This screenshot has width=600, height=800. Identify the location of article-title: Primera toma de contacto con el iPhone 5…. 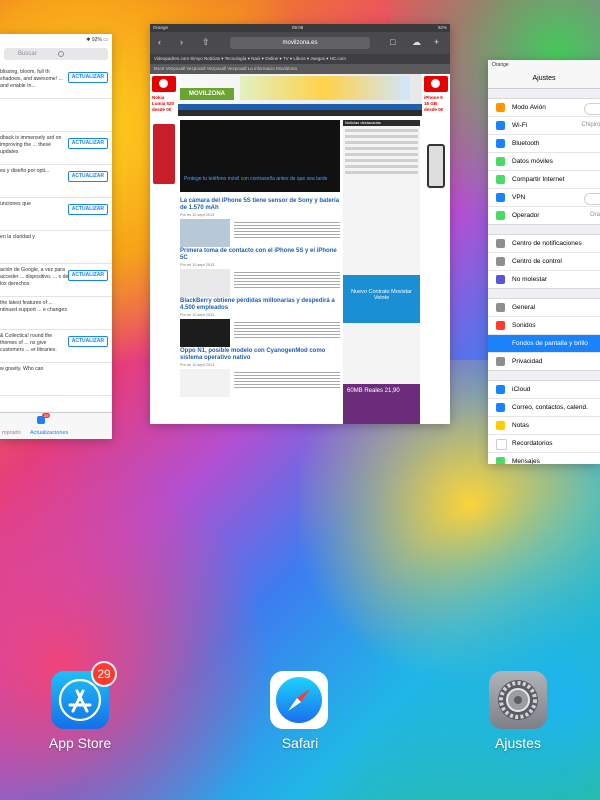
(260, 255).